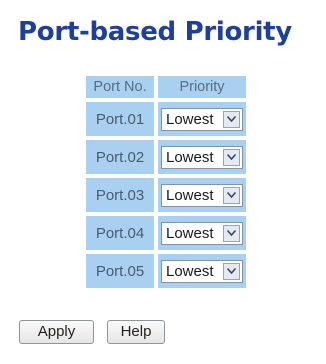 This screenshot has height=364, width=326. I want to click on table-row: Port.05 Lowest, so click(166, 271).